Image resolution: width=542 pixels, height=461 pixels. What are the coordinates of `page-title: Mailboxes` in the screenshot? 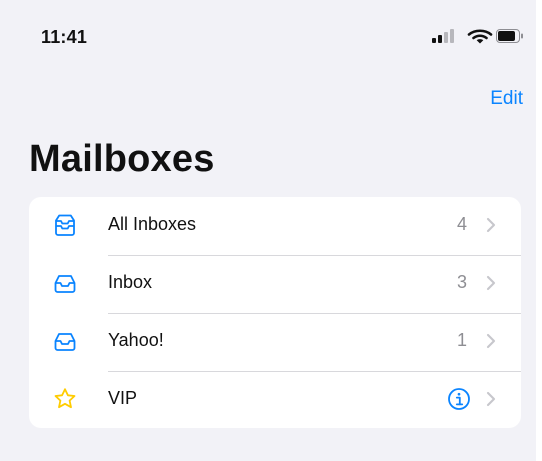 It's located at (122, 159).